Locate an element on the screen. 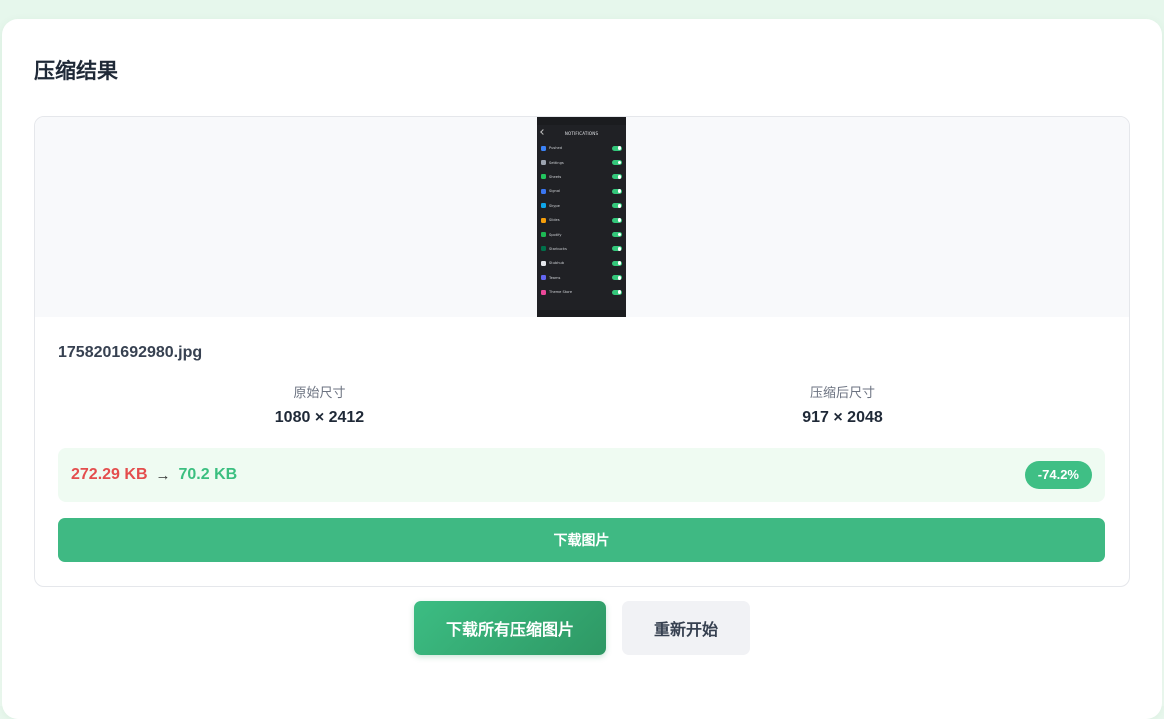  file-name: 1758201692980.jpg is located at coordinates (130, 353).